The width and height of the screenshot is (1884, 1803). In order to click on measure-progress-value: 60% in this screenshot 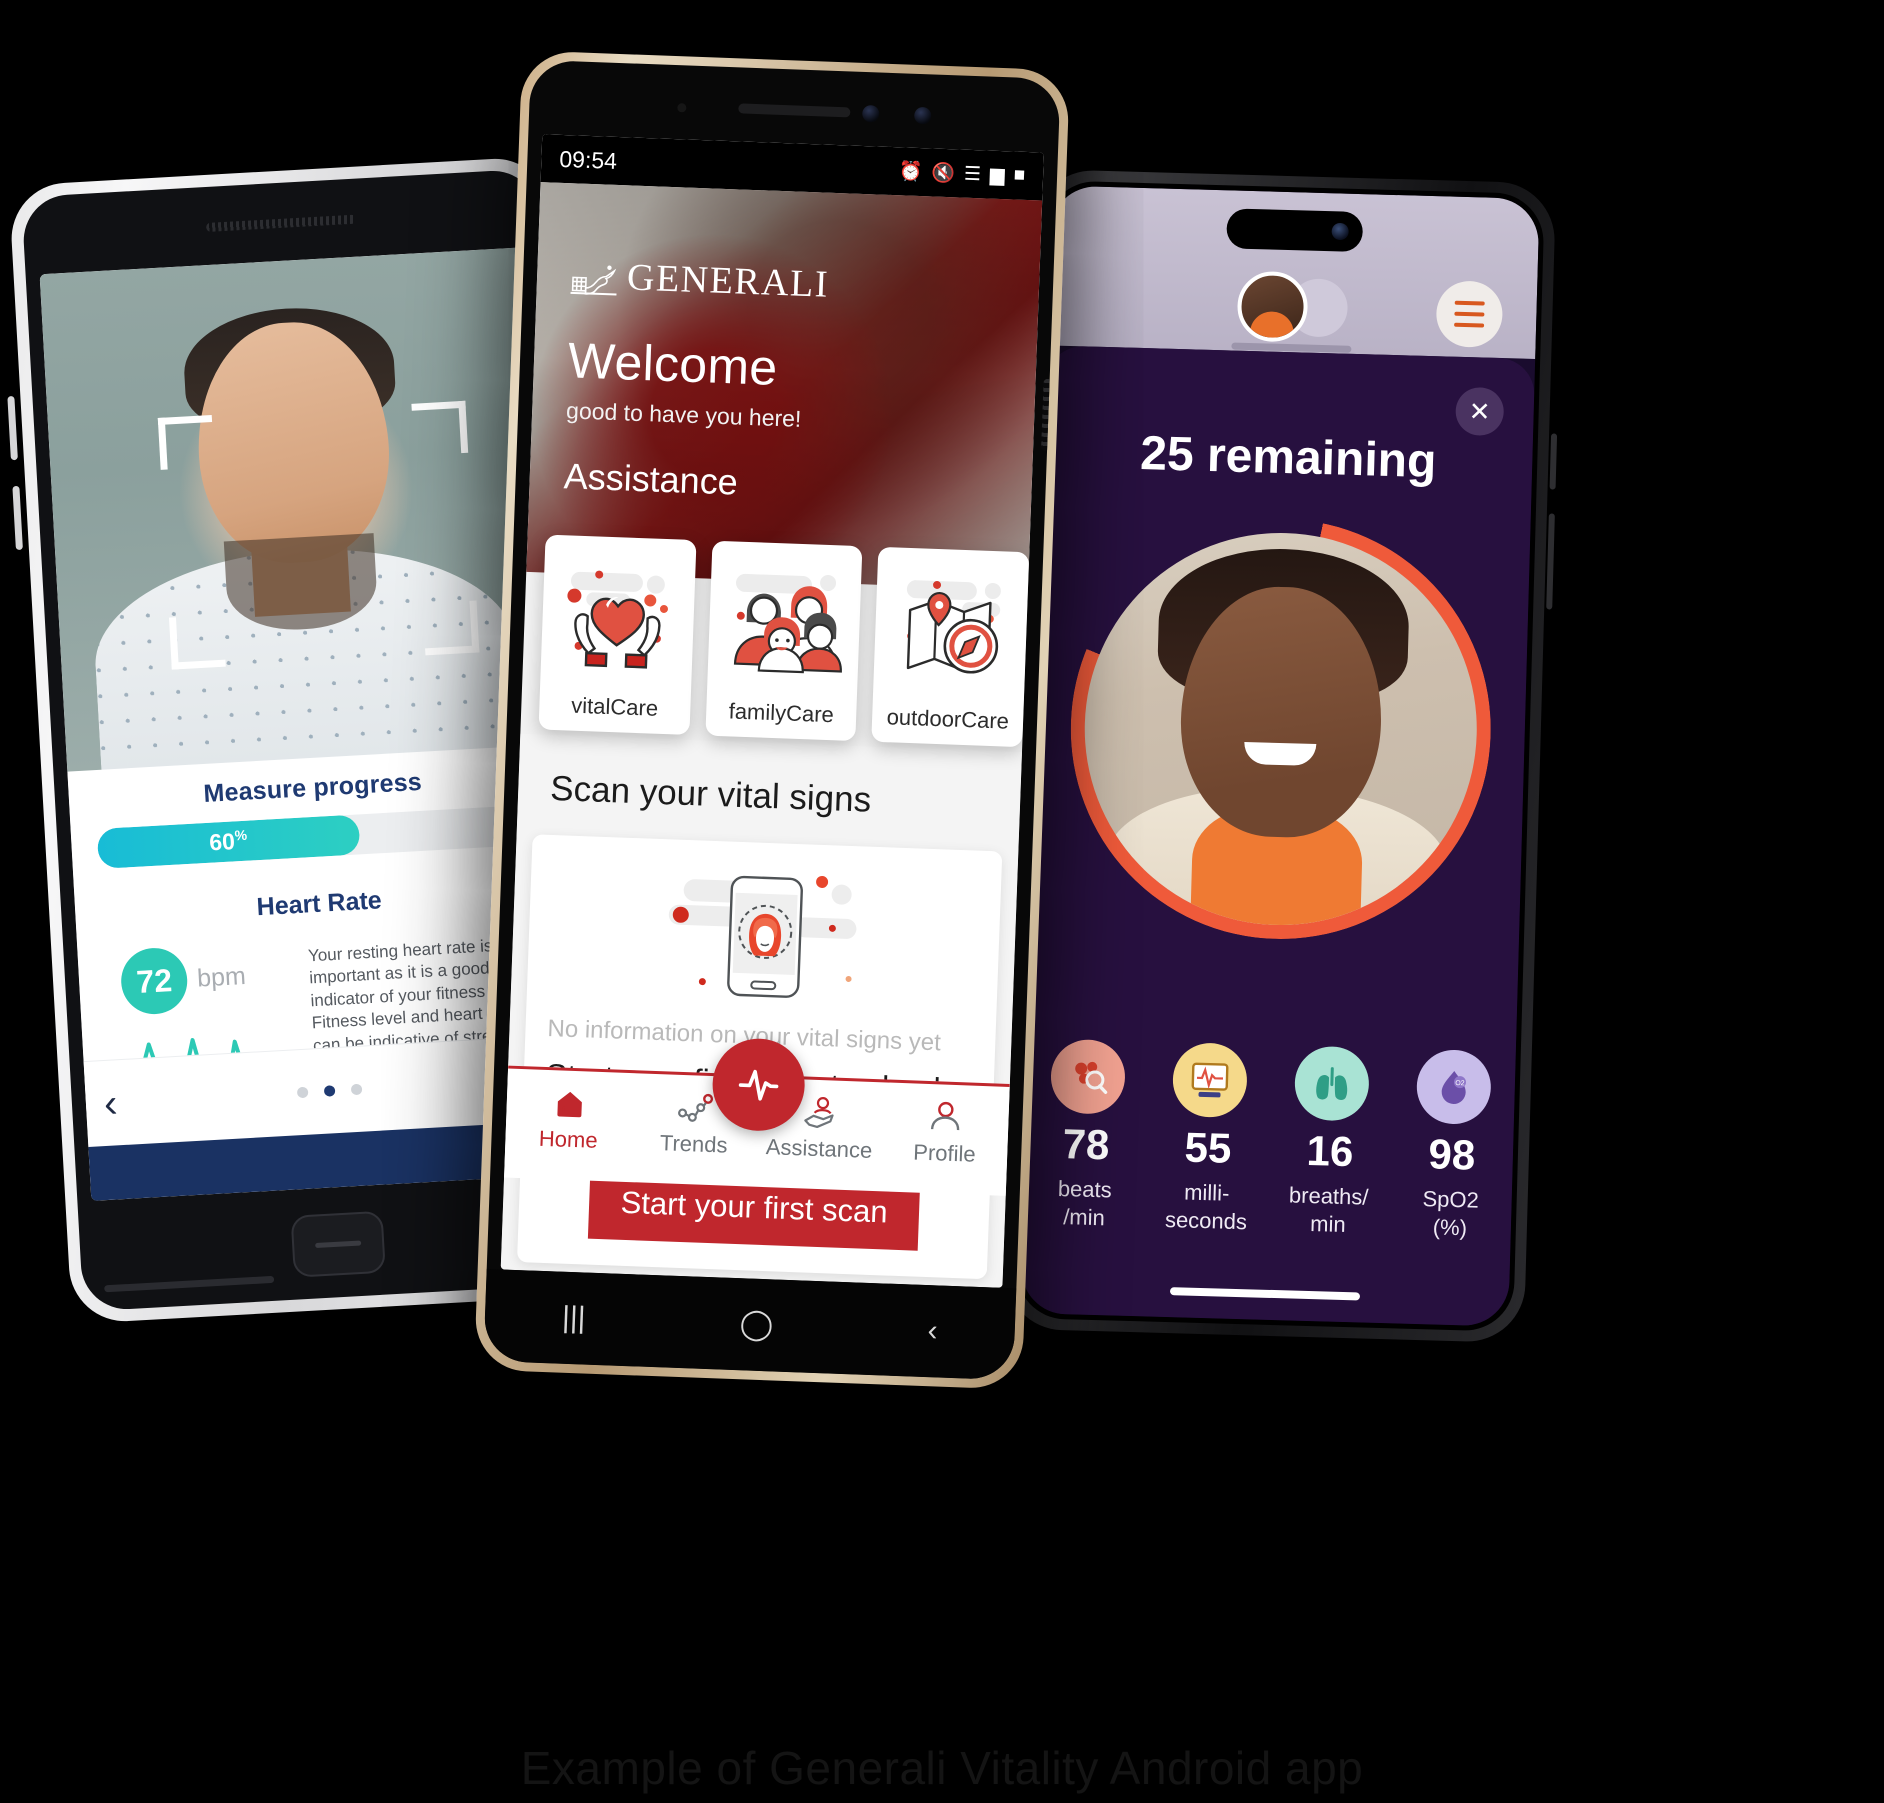, I will do `click(228, 841)`.